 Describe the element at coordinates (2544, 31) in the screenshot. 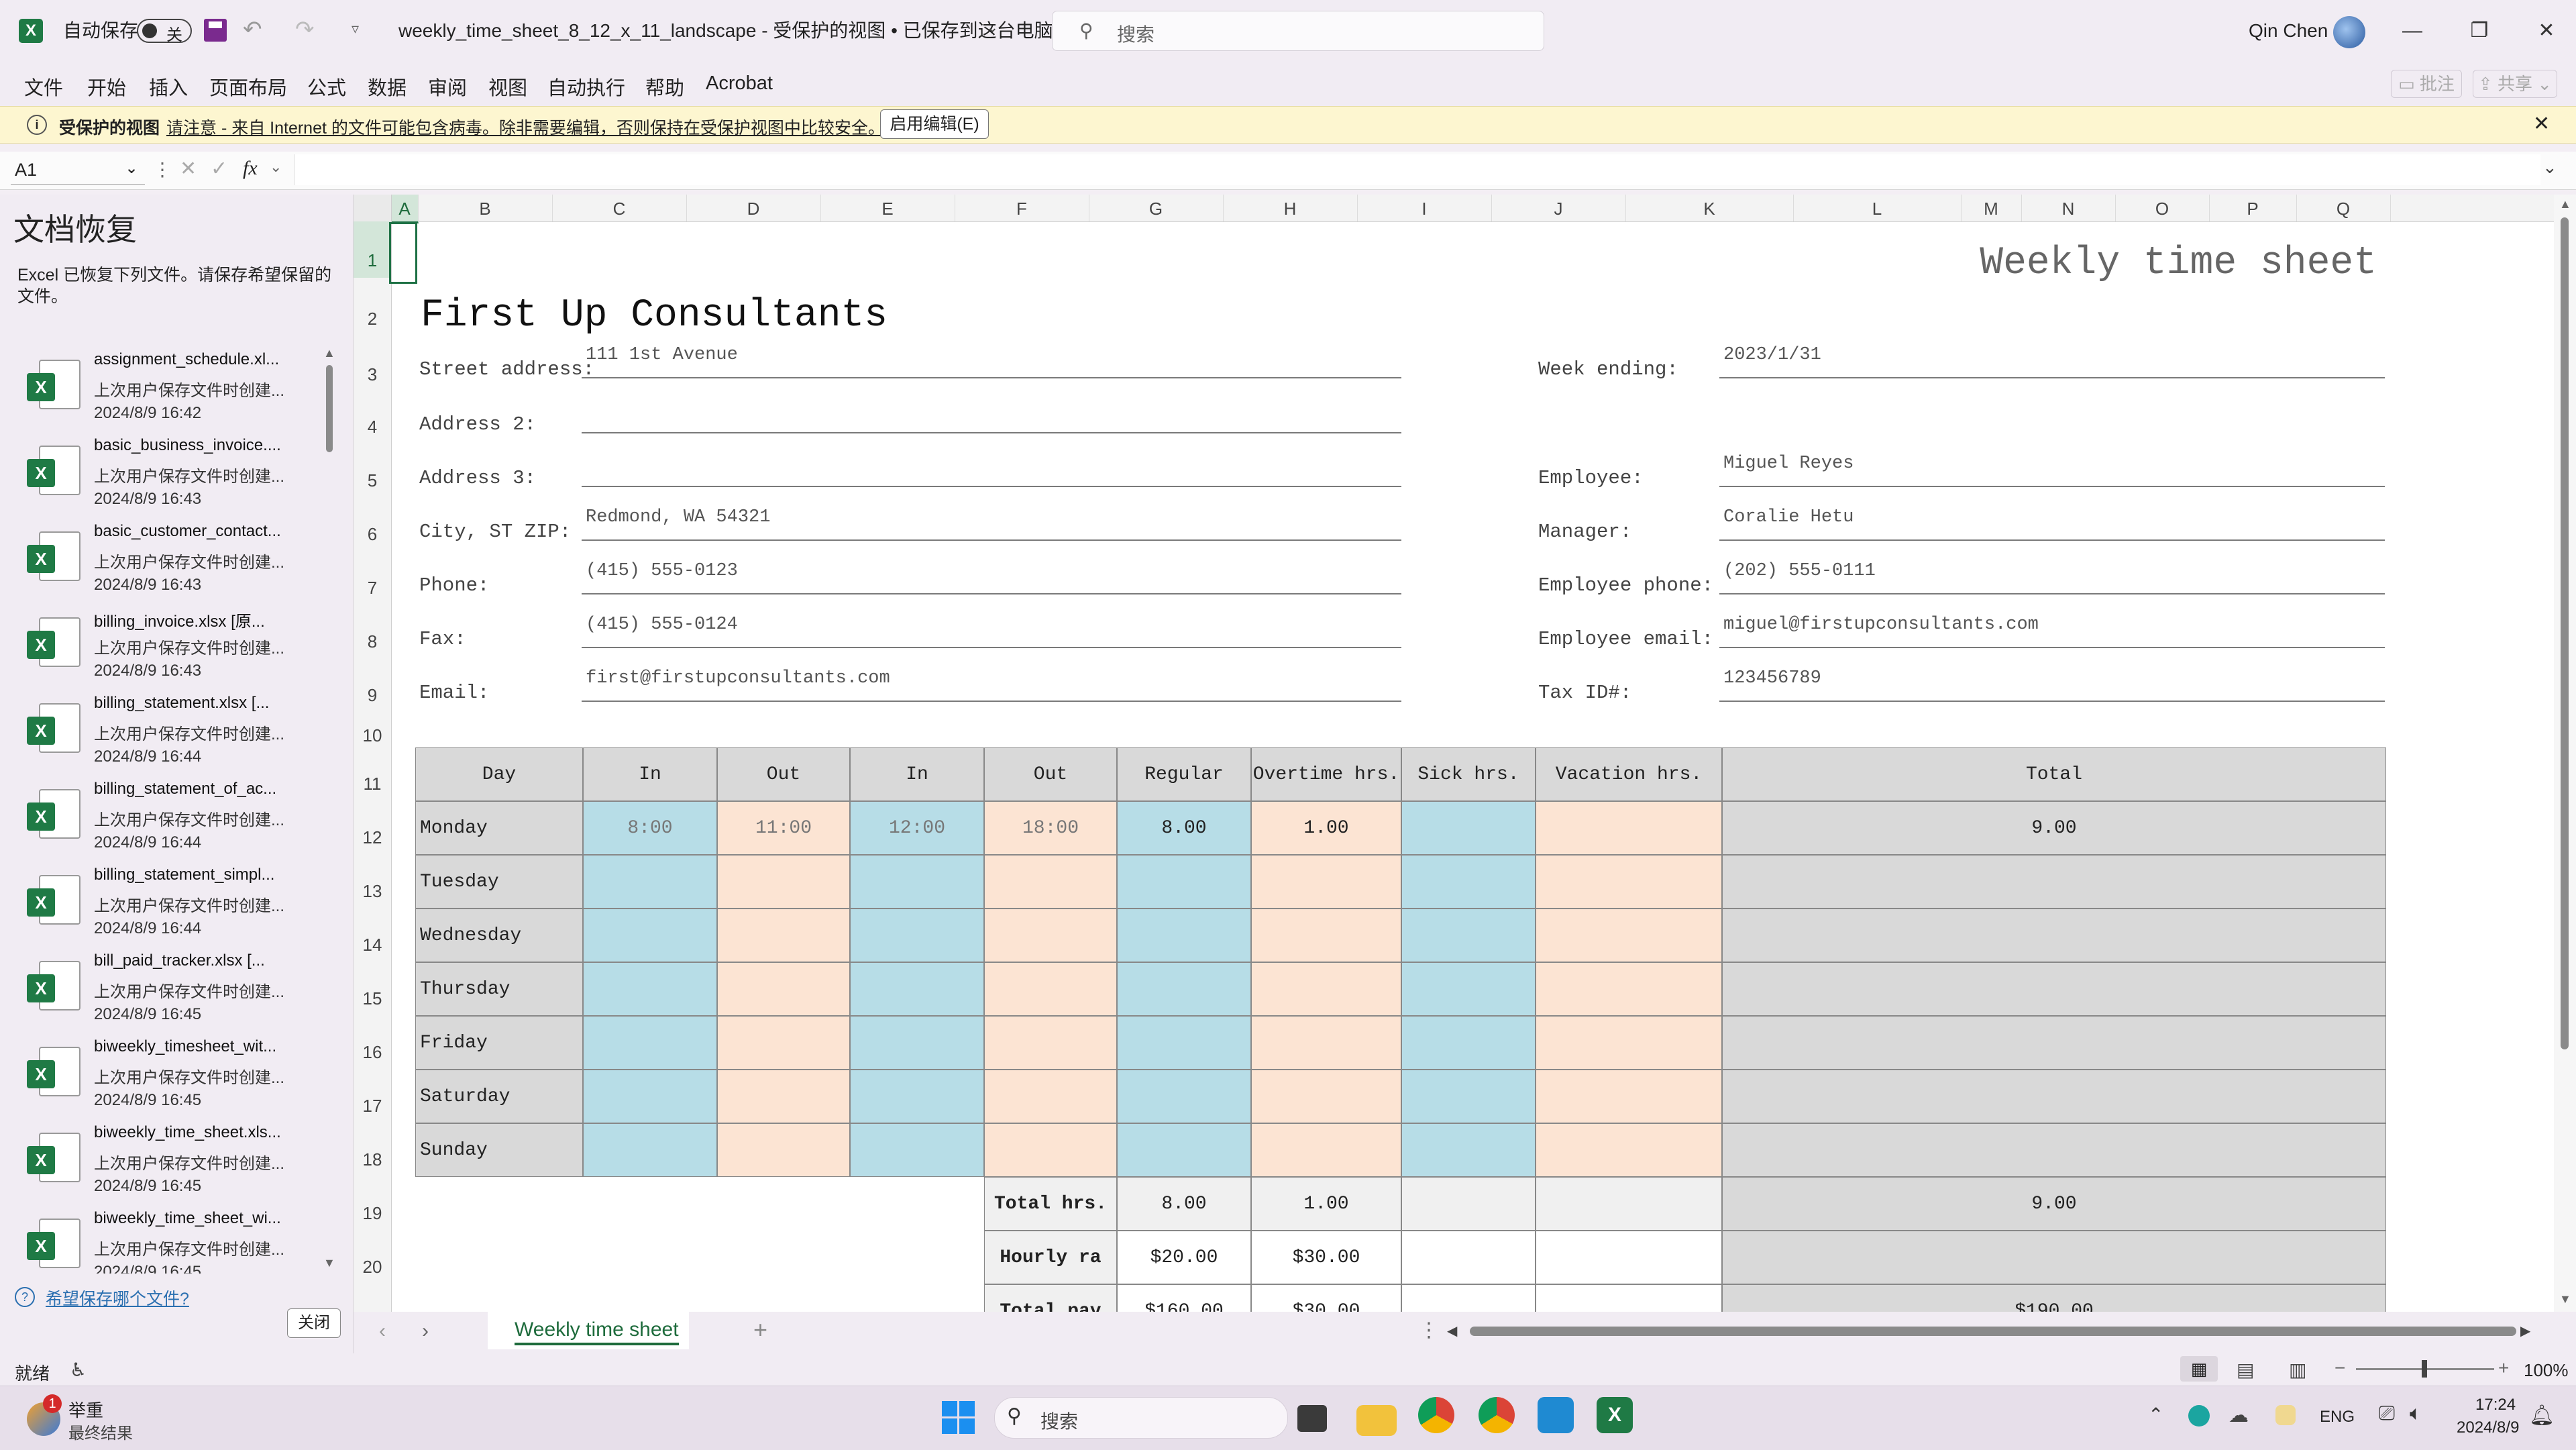

I see `close-window-button: ✕` at that location.